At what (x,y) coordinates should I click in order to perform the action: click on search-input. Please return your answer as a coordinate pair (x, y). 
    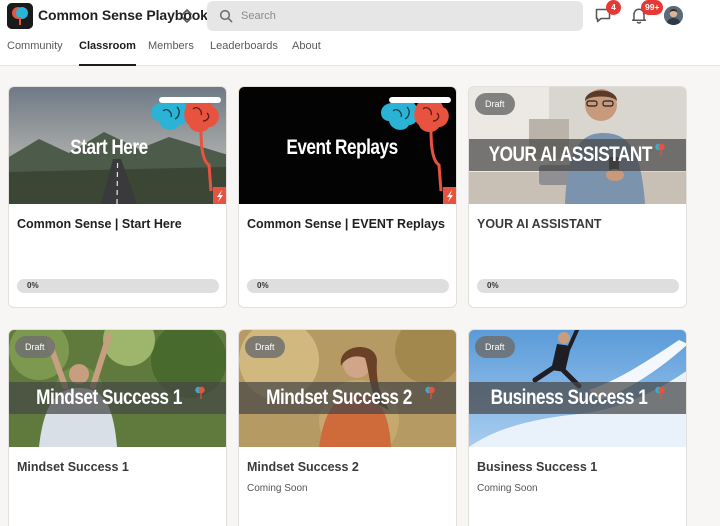
    Looking at the image, I should click on (401, 16).